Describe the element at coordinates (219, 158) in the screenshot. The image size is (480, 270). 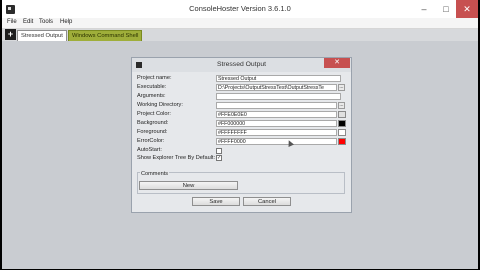
I see `show-explorer-tree-checkbox: ✓` at that location.